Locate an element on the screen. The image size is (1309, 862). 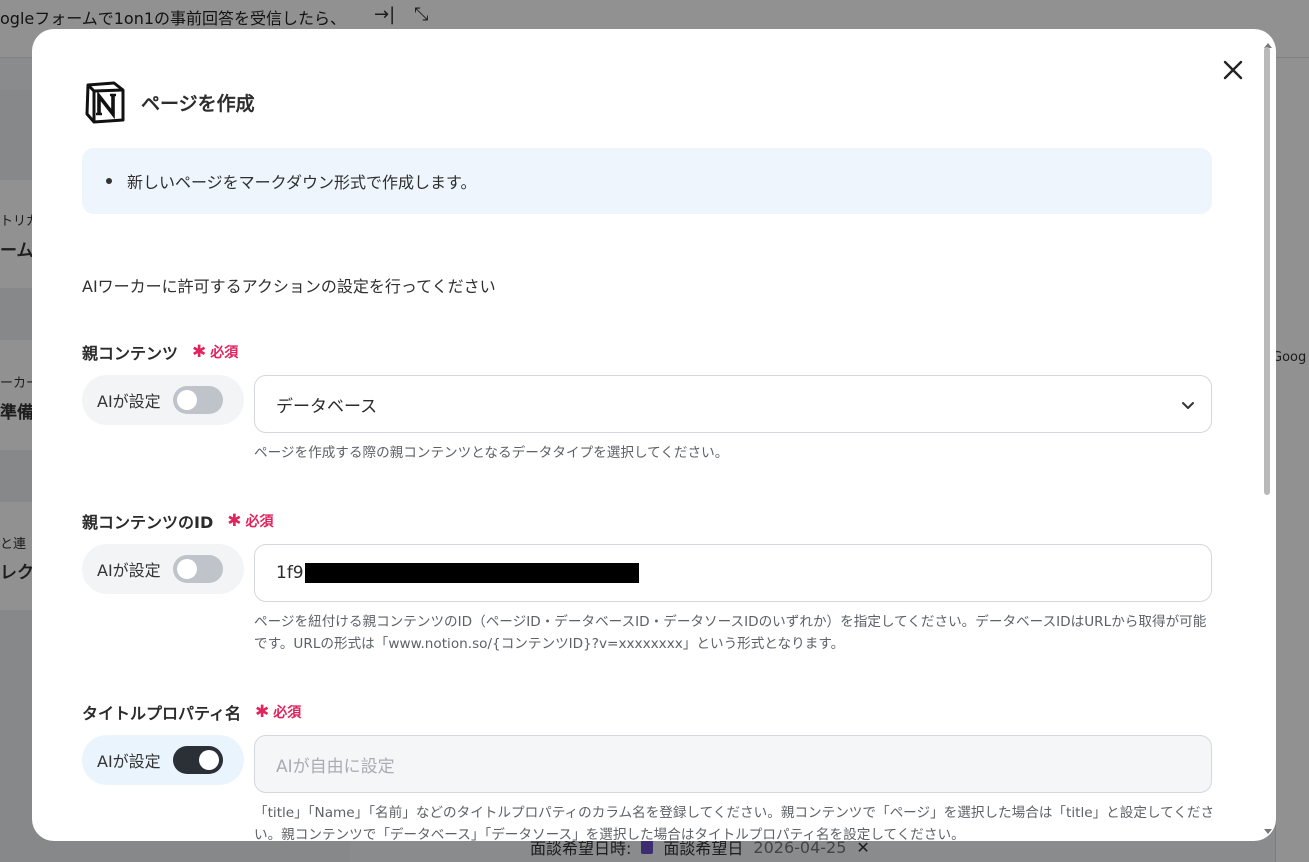
modal-title: ページを作成 is located at coordinates (198, 104).